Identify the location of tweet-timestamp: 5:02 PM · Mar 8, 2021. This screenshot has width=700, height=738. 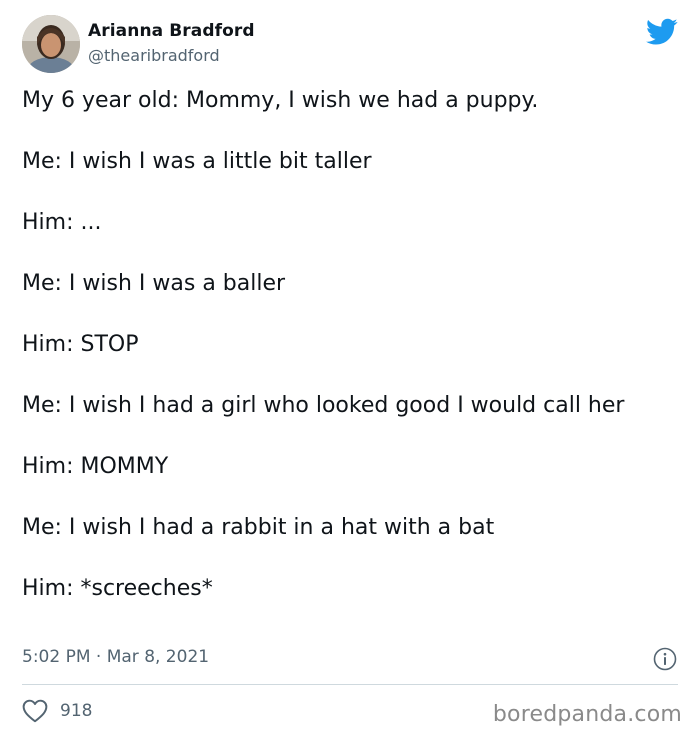
(115, 657).